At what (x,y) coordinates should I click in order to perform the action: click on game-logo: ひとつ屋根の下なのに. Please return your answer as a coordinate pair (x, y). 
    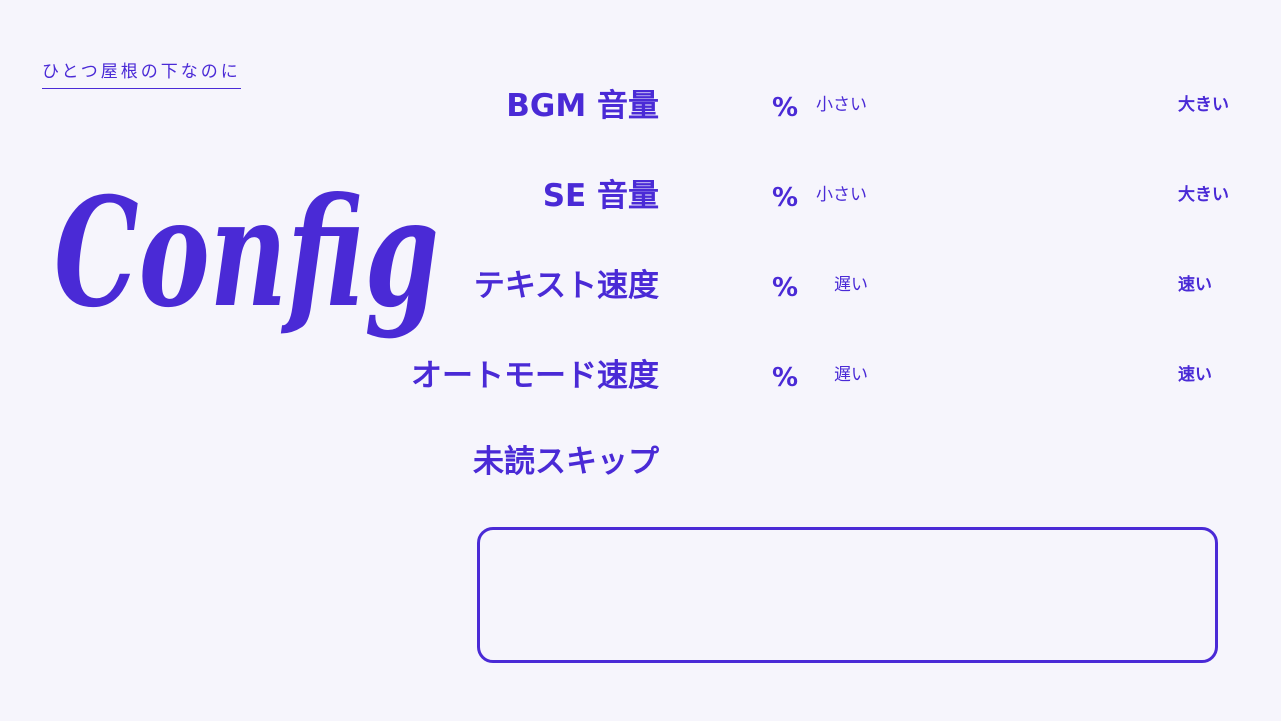
    Looking at the image, I should click on (141, 74).